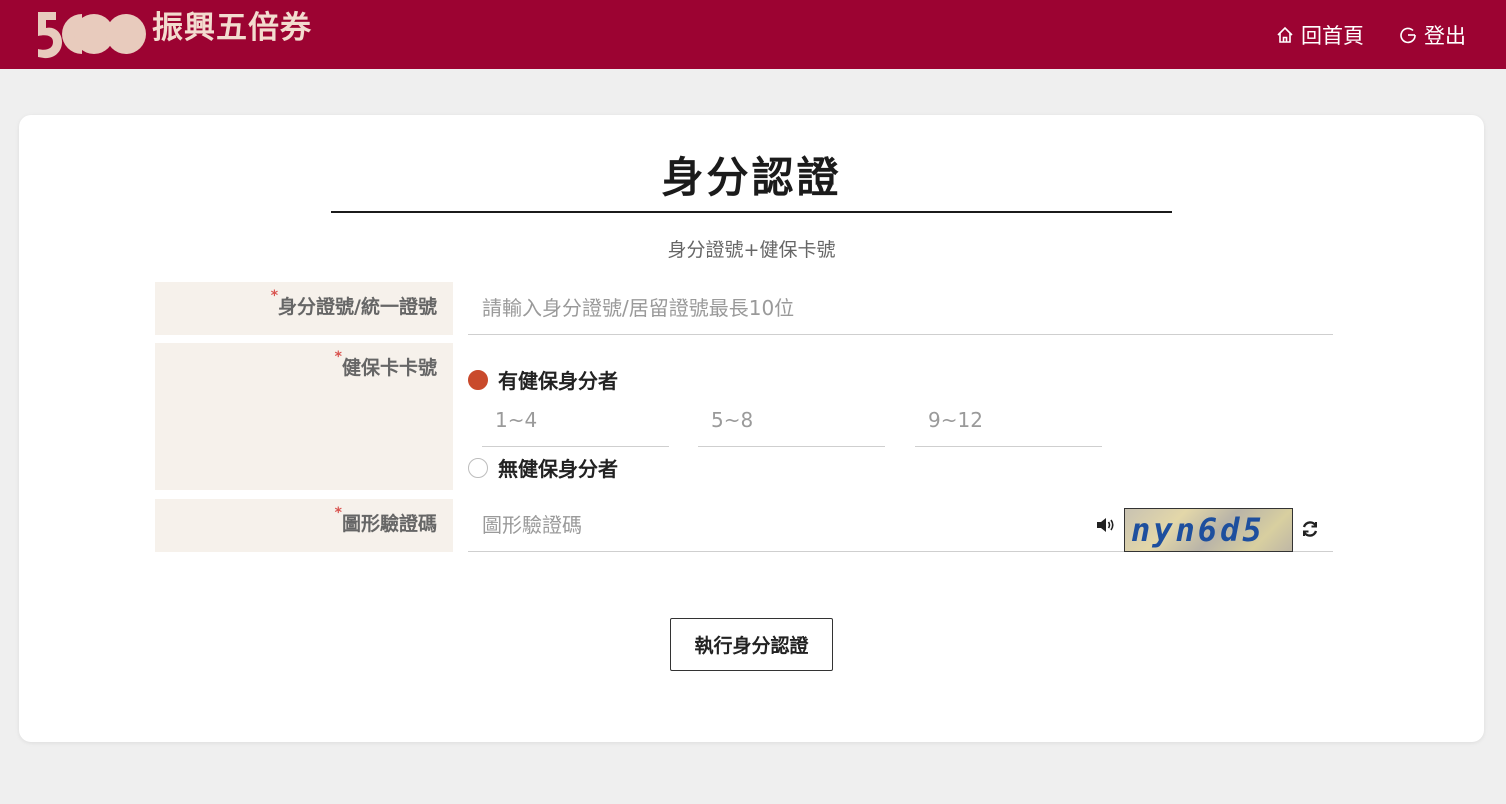 The width and height of the screenshot is (1506, 804). I want to click on id-number-label-text: 身分證號/統一證號, so click(357, 307).